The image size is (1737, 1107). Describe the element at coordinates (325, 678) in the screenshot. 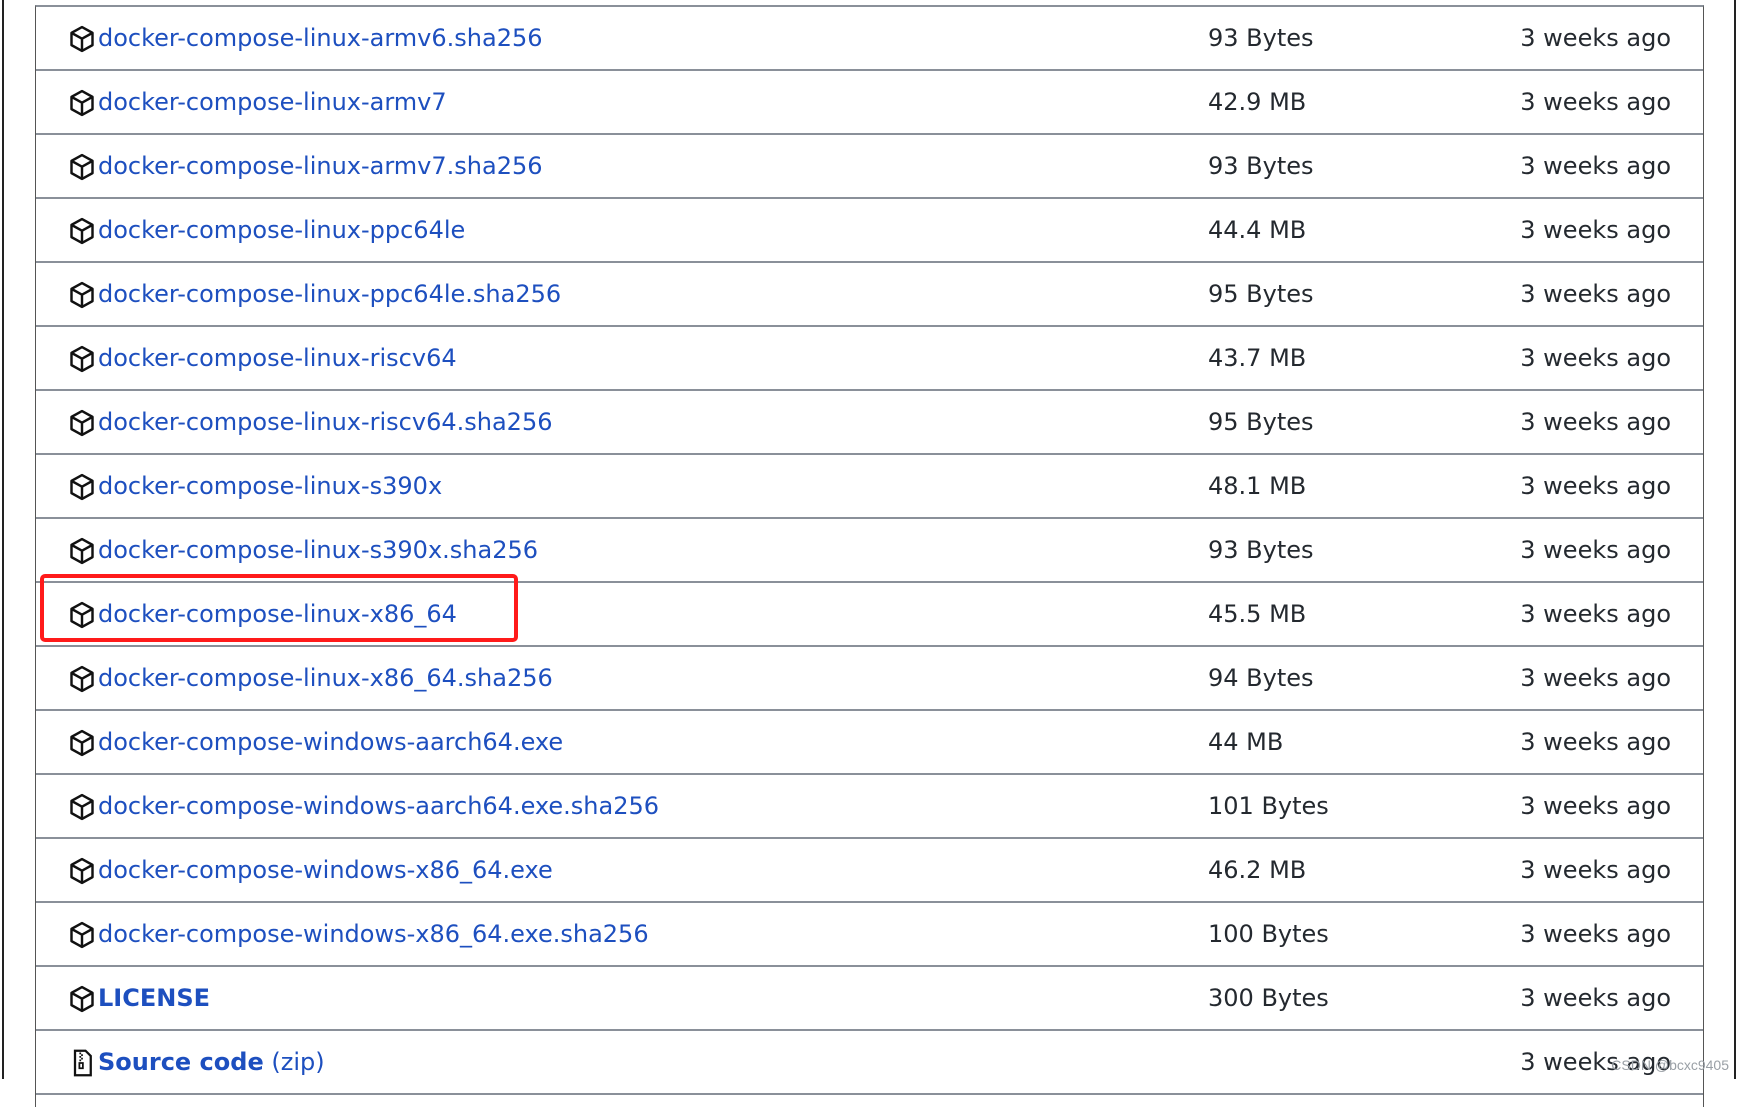

I see `asset-link: docker-compose-linux-x86_64.sha256` at that location.